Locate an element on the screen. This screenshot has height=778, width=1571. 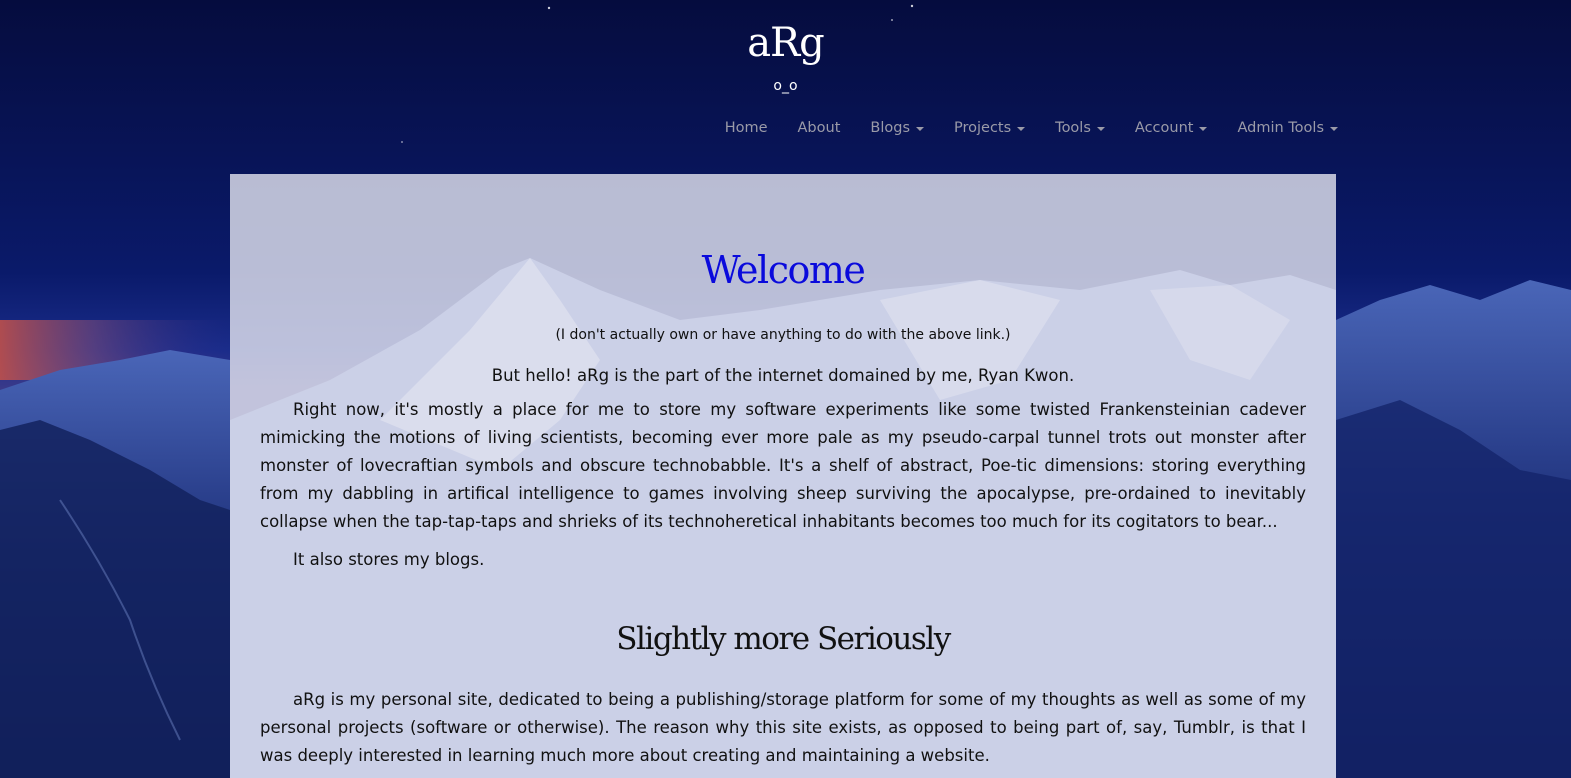
nav-about-label: About is located at coordinates (819, 128).